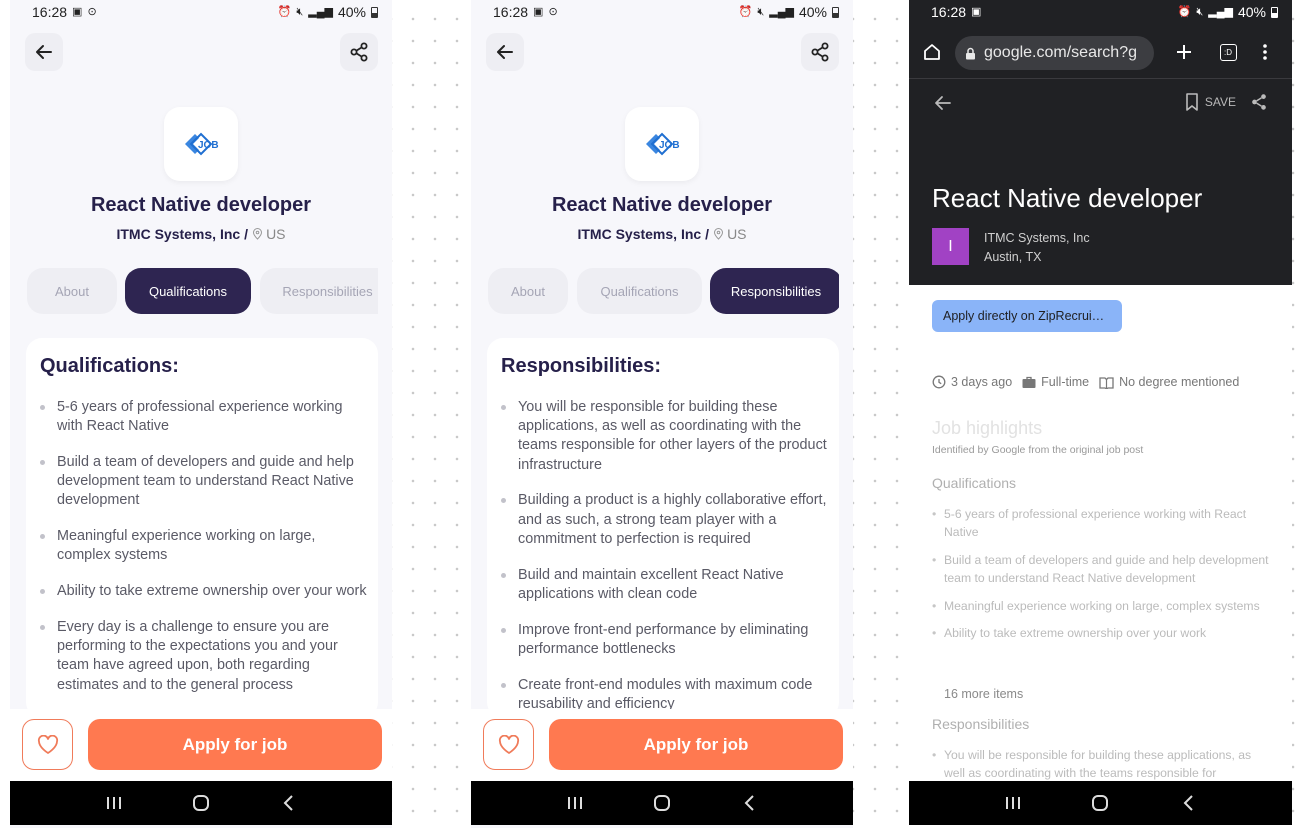 This screenshot has height=828, width=1305. I want to click on tab-count: :D, so click(1228, 52).